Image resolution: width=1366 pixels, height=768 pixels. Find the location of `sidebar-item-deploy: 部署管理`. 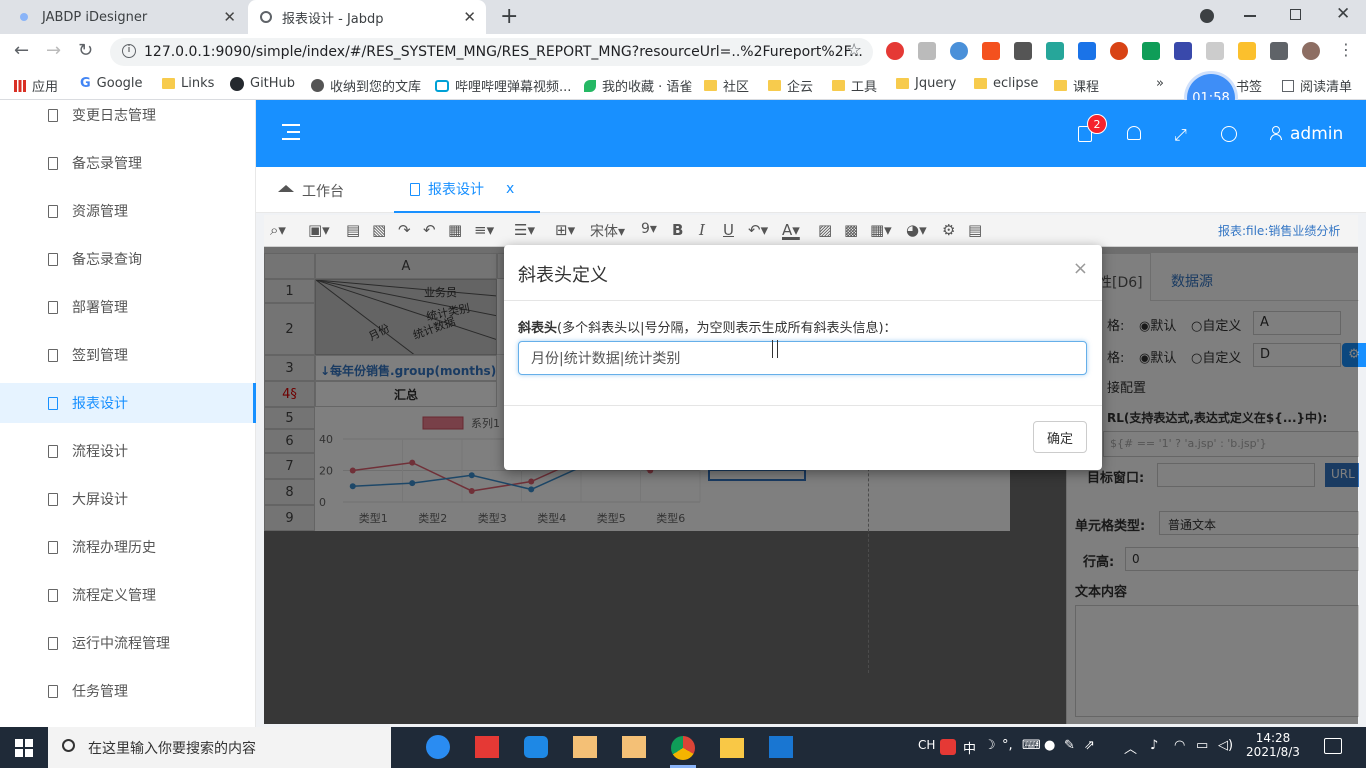

sidebar-item-deploy: 部署管理 is located at coordinates (128, 307).